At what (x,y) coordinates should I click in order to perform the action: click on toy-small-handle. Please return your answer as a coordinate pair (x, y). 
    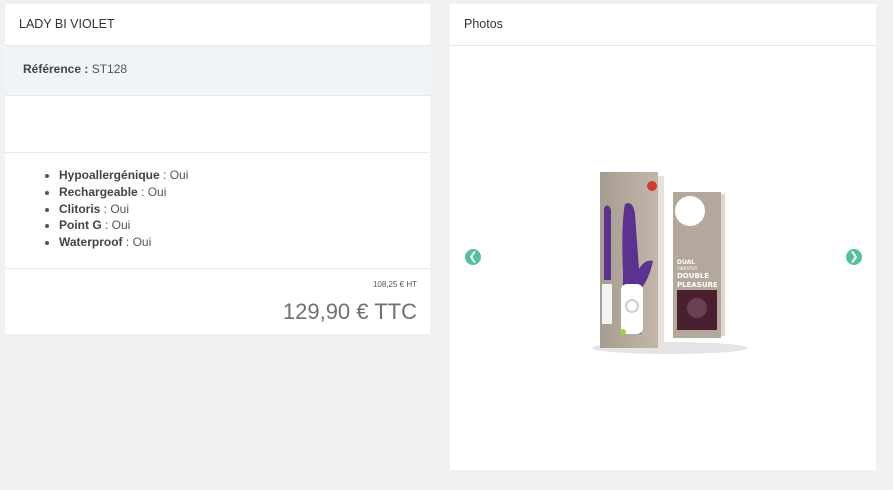
    Looking at the image, I should click on (607, 304).